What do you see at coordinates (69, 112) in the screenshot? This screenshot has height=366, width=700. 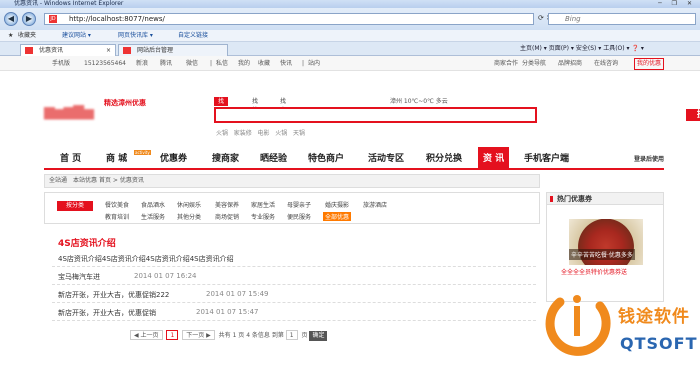 I see `site-logo: ▆▅▆▇▅` at bounding box center [69, 112].